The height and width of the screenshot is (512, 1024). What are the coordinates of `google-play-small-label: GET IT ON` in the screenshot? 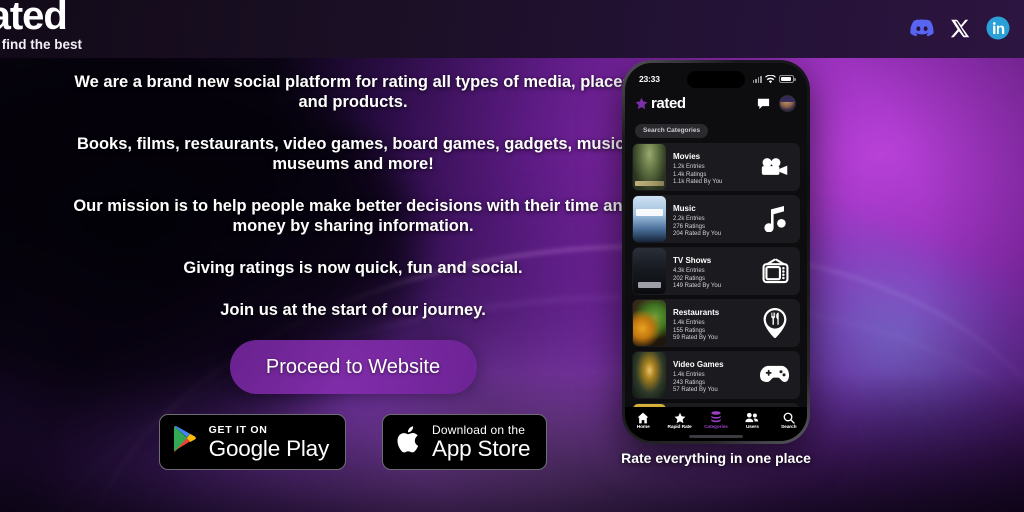 It's located at (238, 429).